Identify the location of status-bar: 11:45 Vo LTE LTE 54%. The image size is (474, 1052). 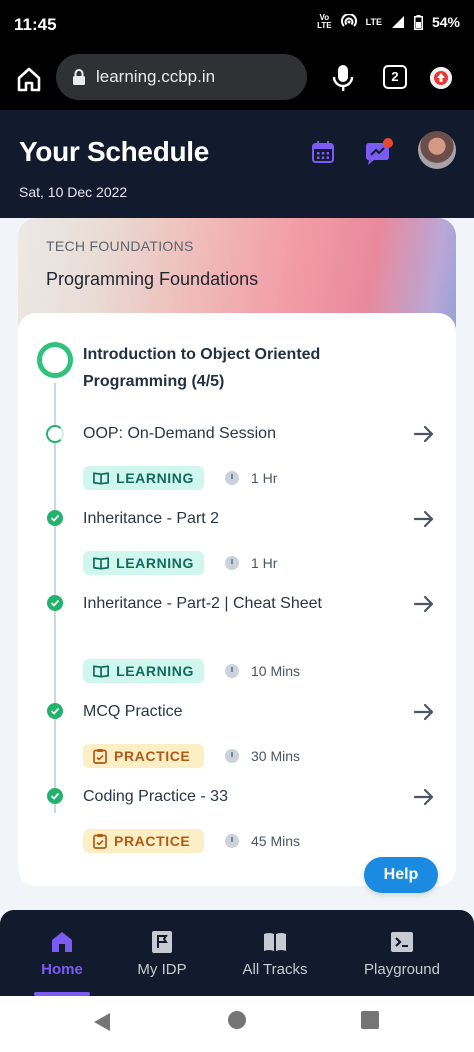
(237, 26).